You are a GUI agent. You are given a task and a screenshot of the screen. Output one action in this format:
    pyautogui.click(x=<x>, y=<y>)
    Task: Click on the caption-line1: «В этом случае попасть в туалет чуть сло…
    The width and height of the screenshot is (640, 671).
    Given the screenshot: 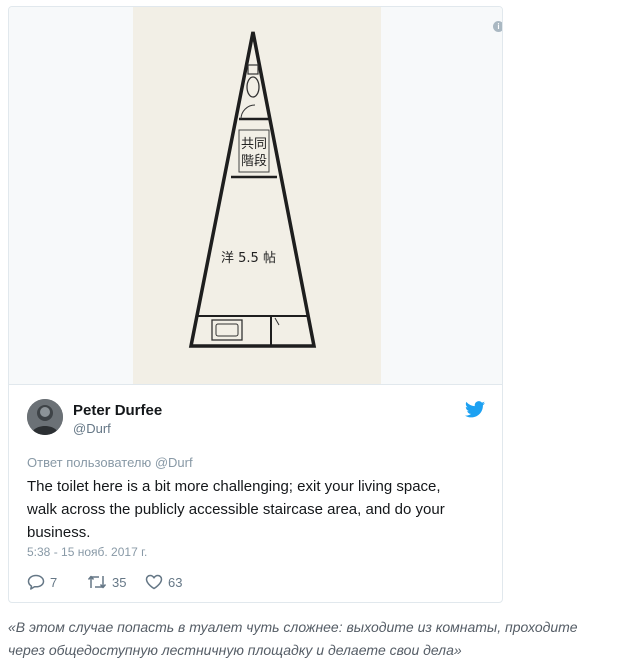 What is the action you would take?
    pyautogui.click(x=293, y=627)
    